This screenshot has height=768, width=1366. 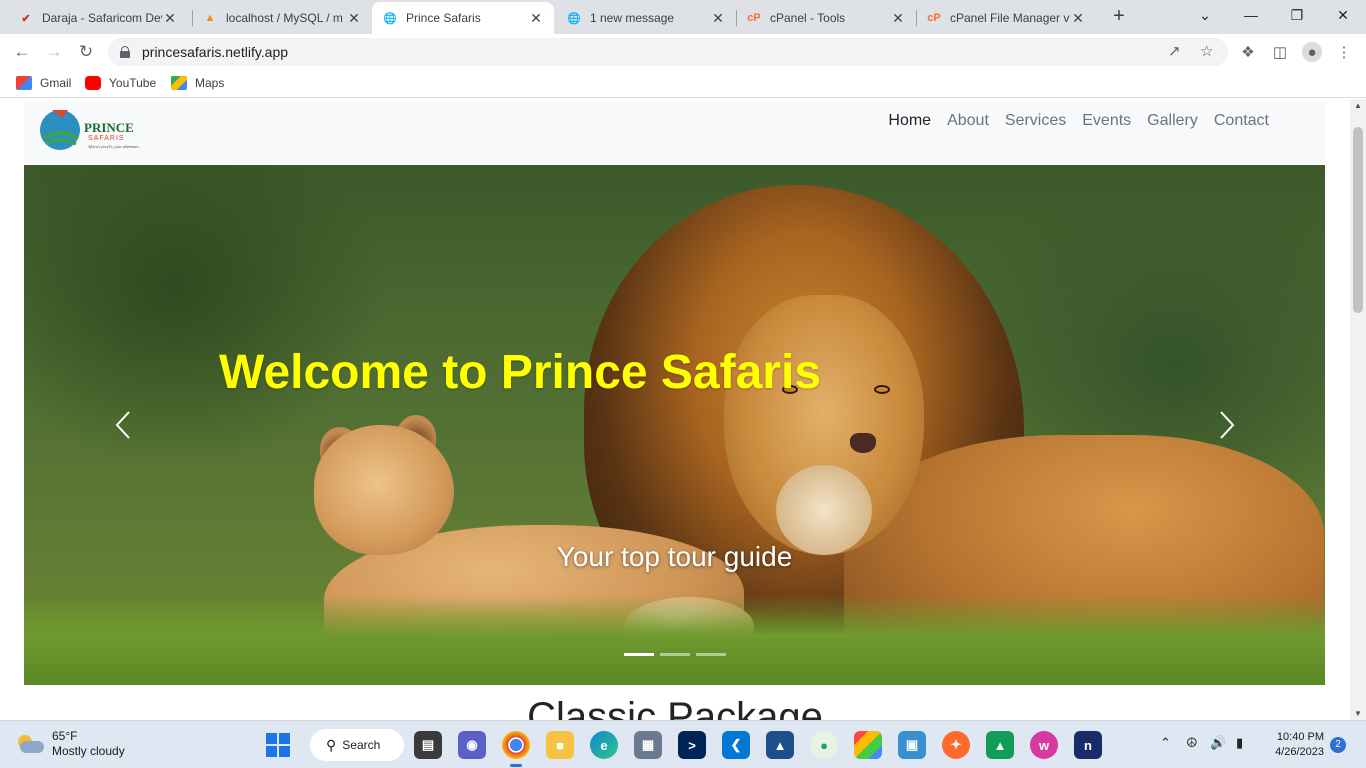 What do you see at coordinates (674, 640) in the screenshot?
I see `grass-image` at bounding box center [674, 640].